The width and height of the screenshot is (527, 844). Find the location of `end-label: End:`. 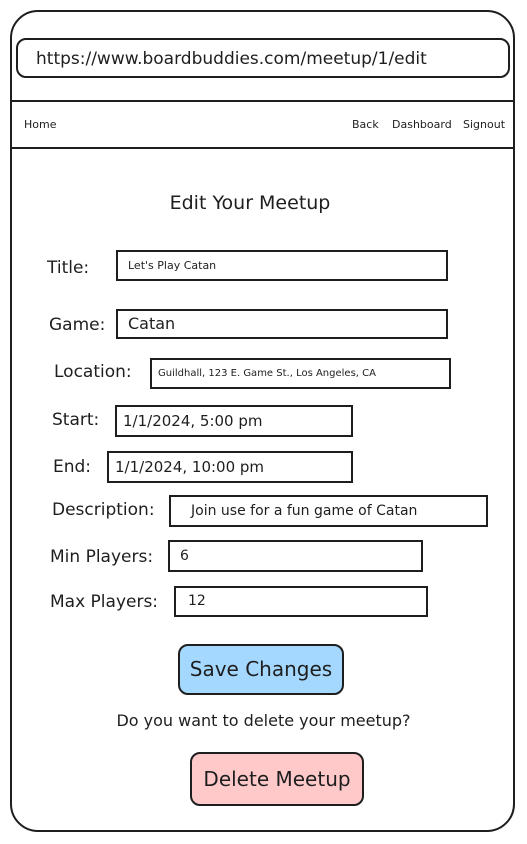

end-label: End: is located at coordinates (72, 467).